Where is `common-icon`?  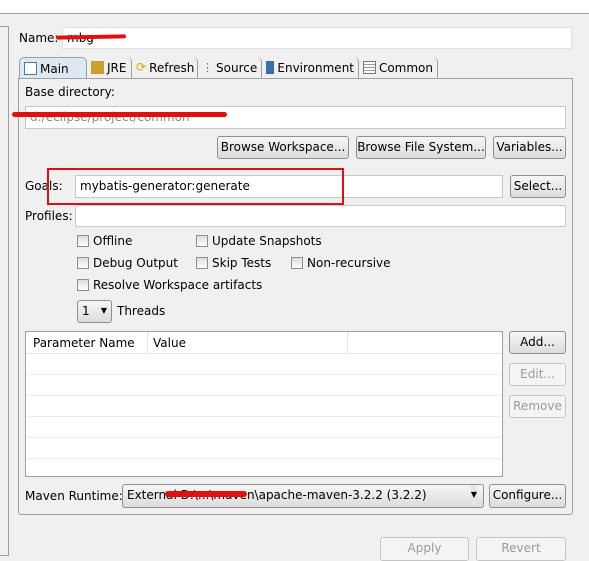
common-icon is located at coordinates (369, 67).